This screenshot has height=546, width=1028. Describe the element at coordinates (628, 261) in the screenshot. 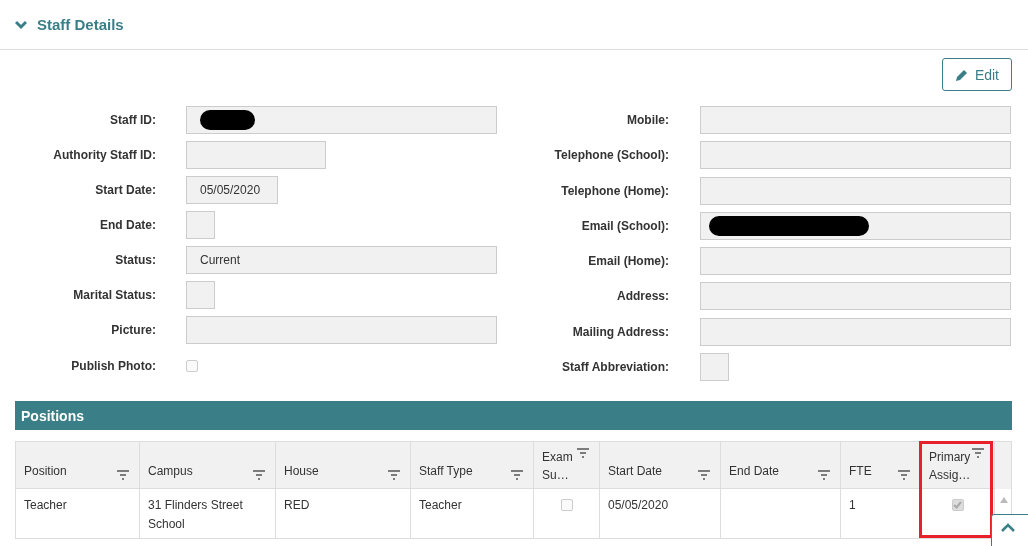

I see `field-label: Email (Home):` at that location.